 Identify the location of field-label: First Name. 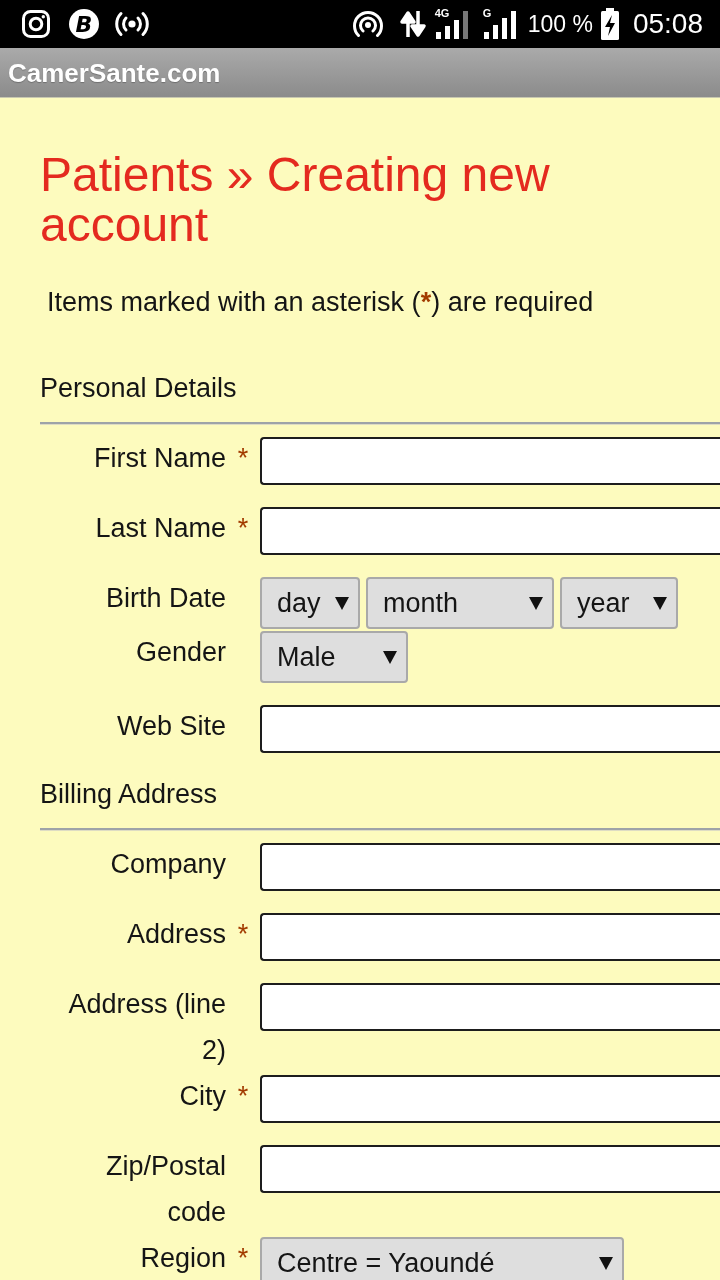
(160, 458).